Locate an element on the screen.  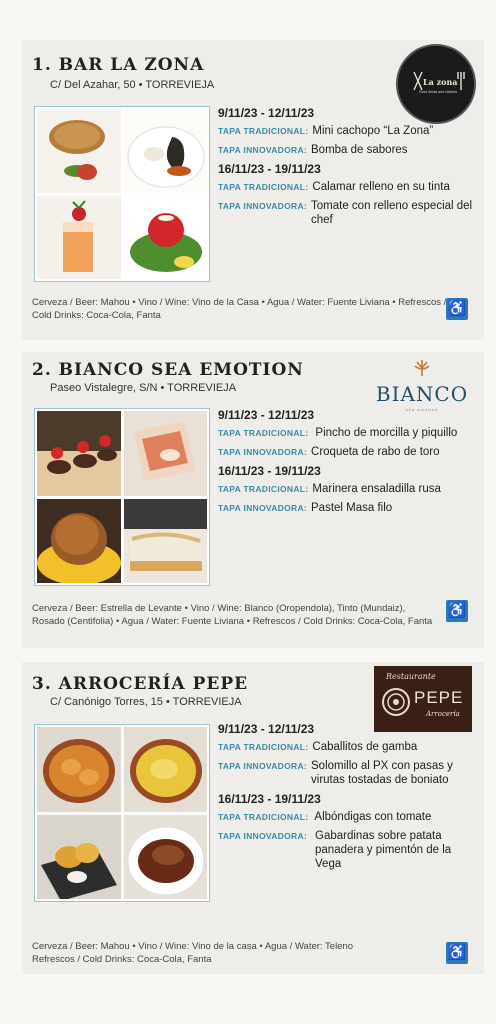
tapa-text: Pastel Masa filo is located at coordinates (352, 508).